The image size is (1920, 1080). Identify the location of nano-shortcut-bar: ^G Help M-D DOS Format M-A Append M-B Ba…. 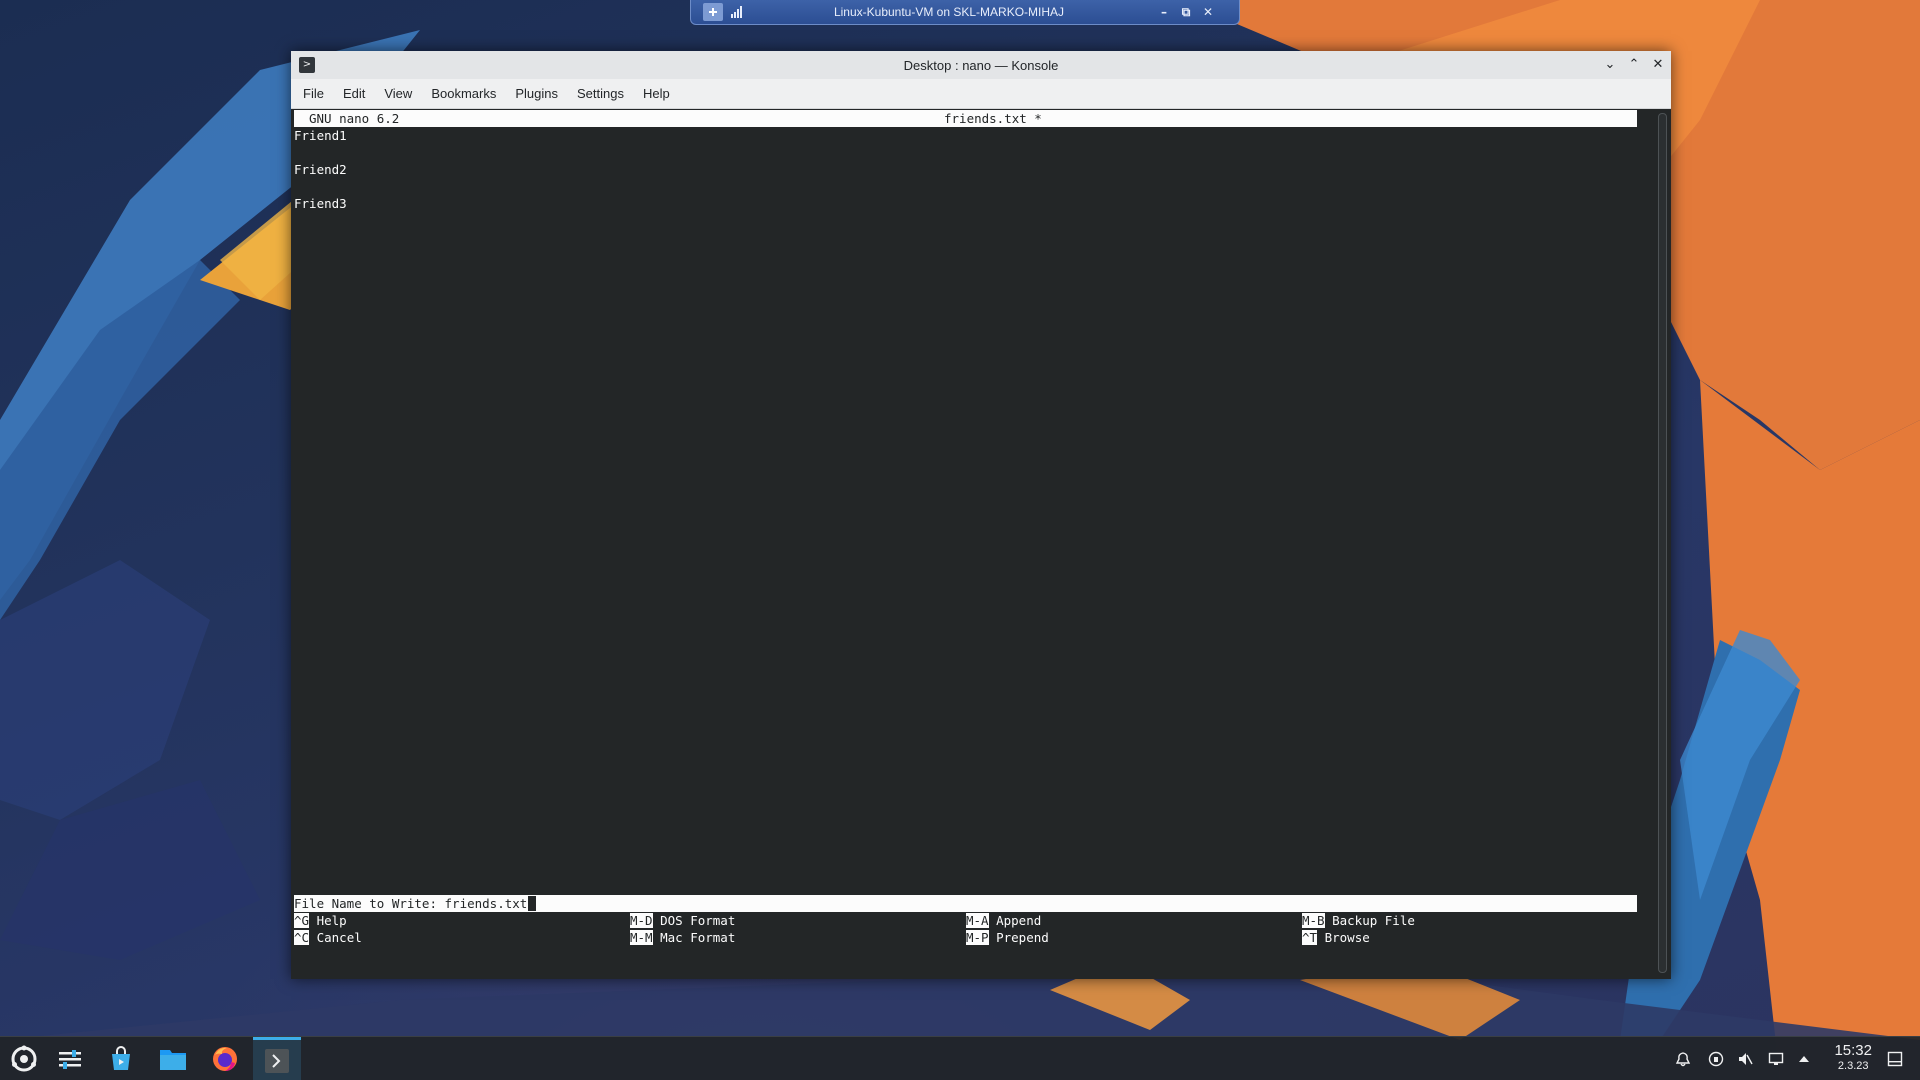
(965, 929).